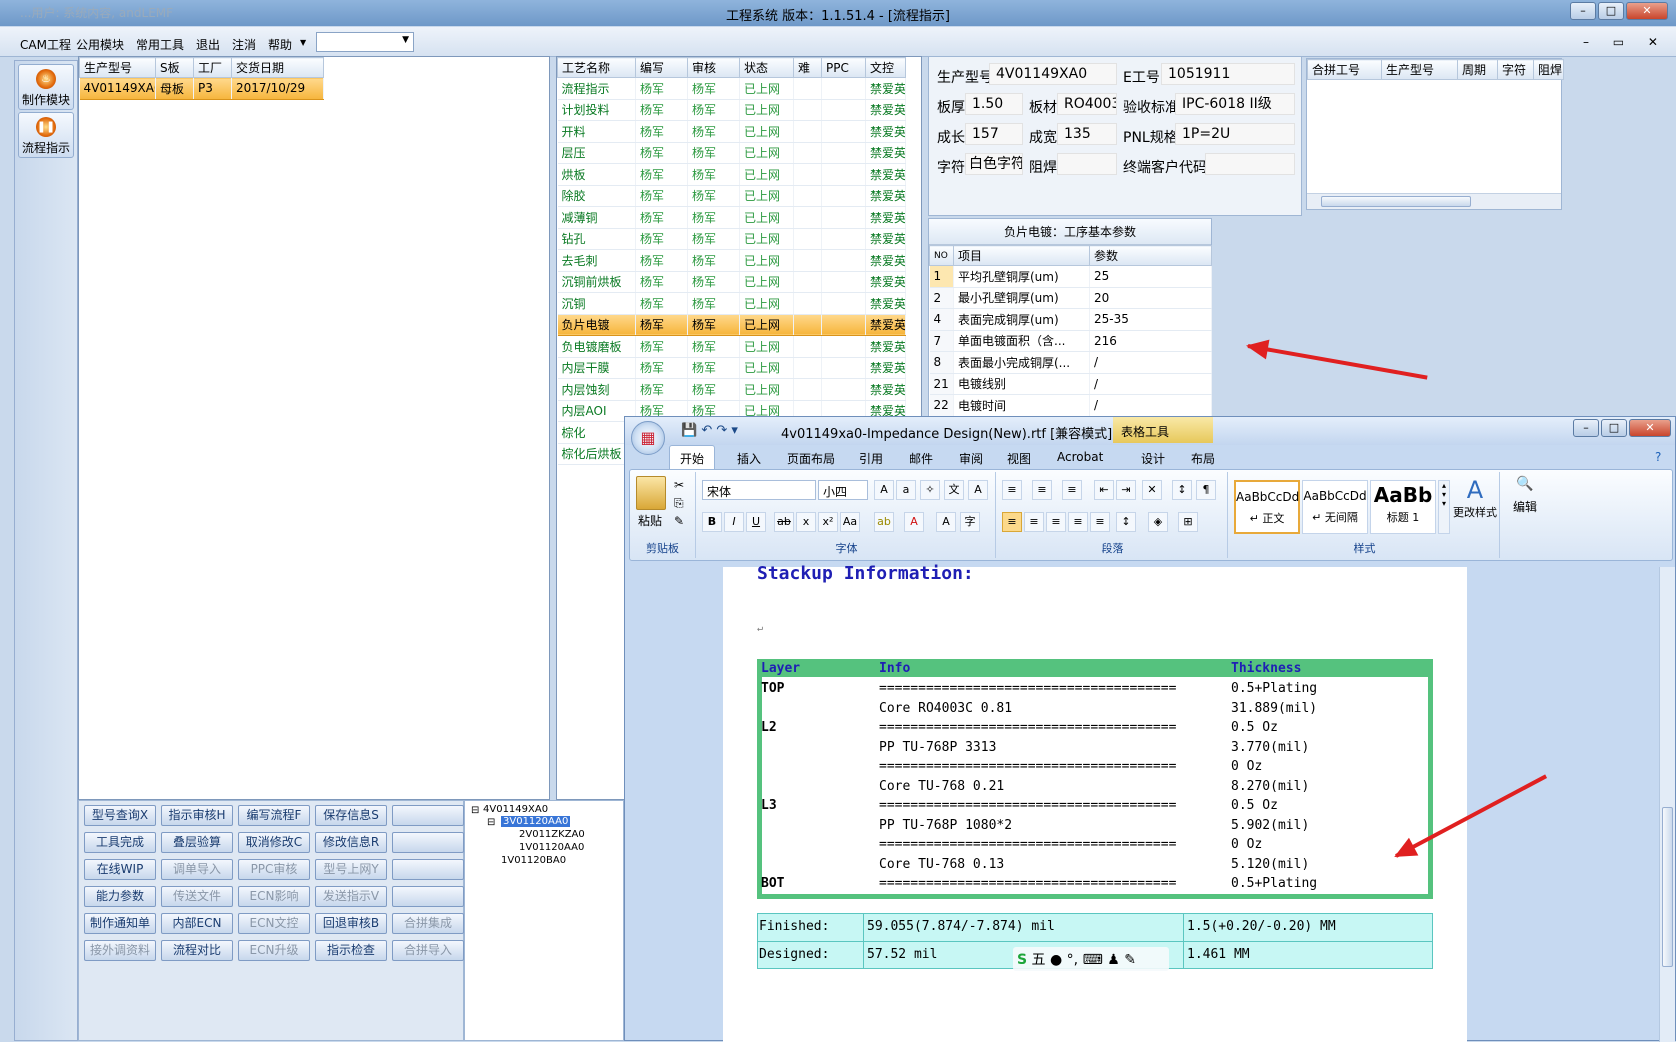 This screenshot has width=1676, height=1042. I want to click on action-button: 编写流程F, so click(274, 815).